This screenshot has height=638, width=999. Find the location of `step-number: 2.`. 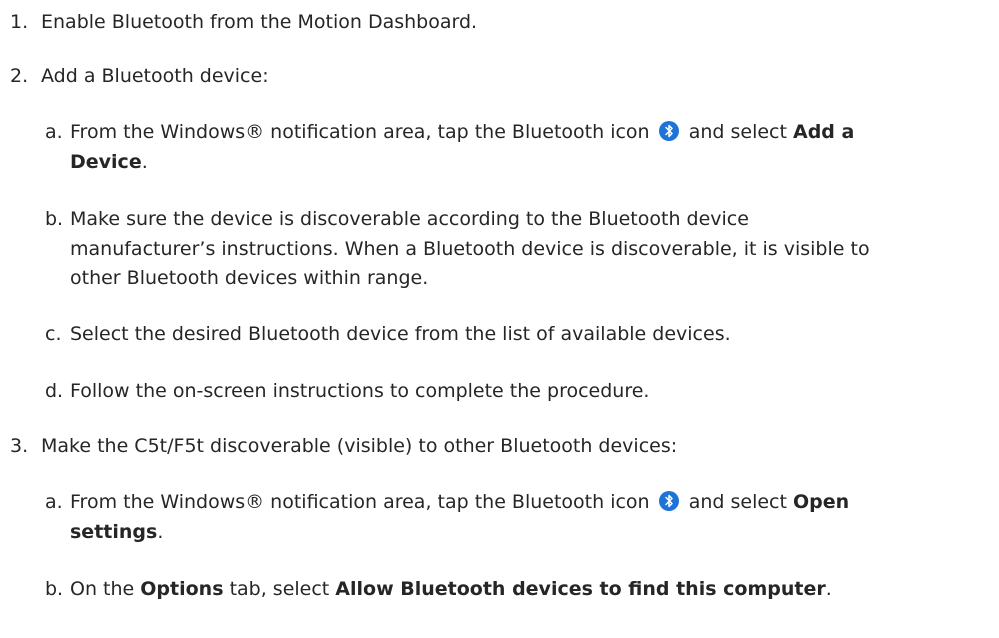

step-number: 2. is located at coordinates (19, 76).